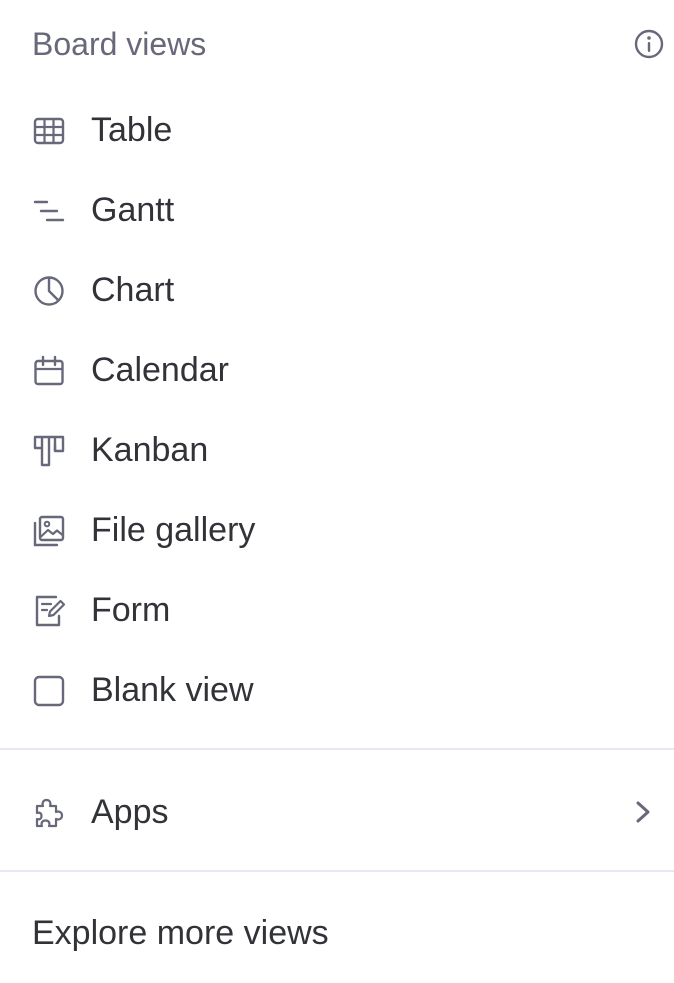 Image resolution: width=674 pixels, height=983 pixels. What do you see at coordinates (49, 131) in the screenshot?
I see `table-icon` at bounding box center [49, 131].